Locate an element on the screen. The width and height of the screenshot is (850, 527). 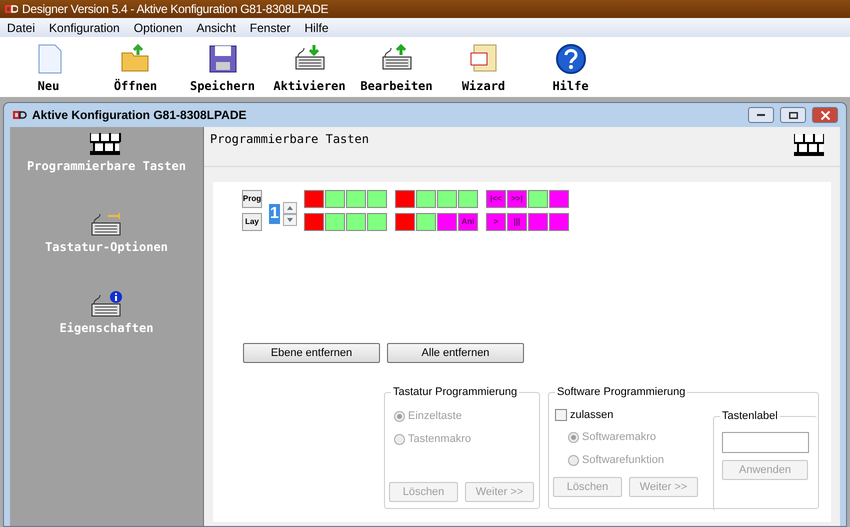
key-button: |<< is located at coordinates (496, 199).